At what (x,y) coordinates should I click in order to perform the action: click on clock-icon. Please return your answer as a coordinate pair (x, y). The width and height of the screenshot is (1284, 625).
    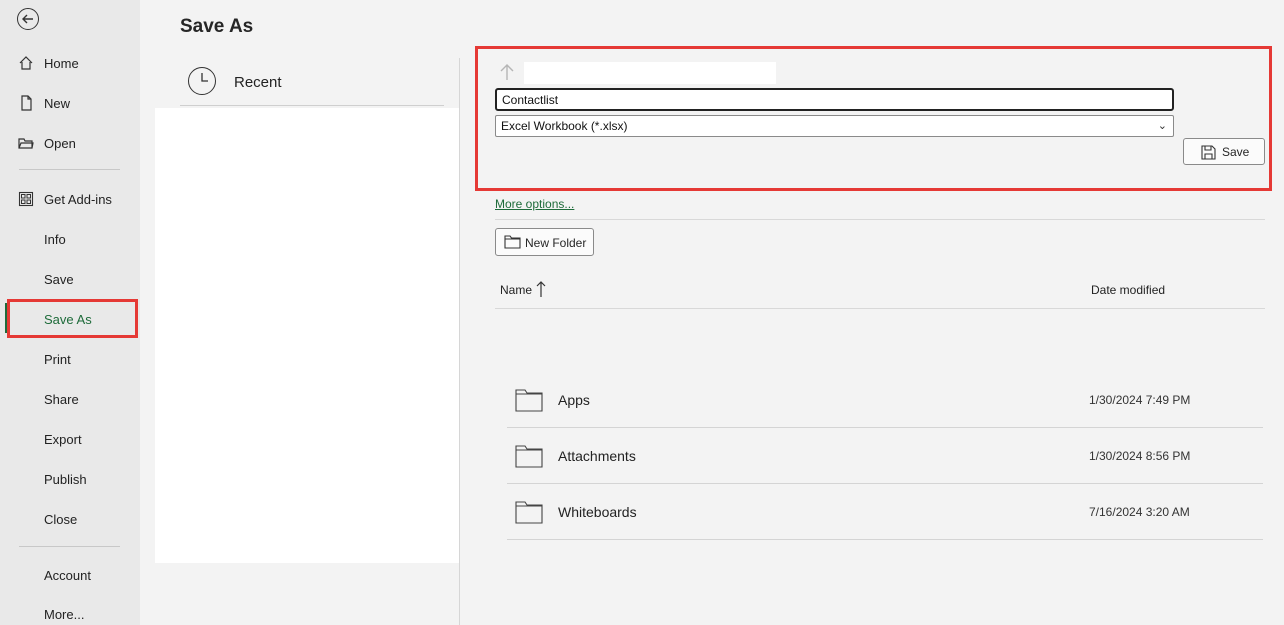
    Looking at the image, I should click on (202, 81).